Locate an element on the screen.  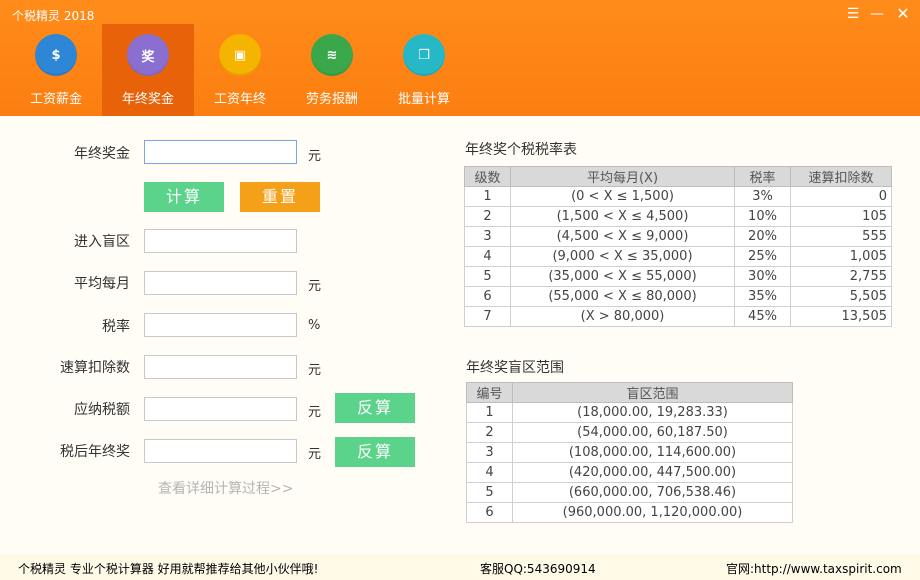
tab-labor: ≋ 劳务报酬 is located at coordinates (332, 70).